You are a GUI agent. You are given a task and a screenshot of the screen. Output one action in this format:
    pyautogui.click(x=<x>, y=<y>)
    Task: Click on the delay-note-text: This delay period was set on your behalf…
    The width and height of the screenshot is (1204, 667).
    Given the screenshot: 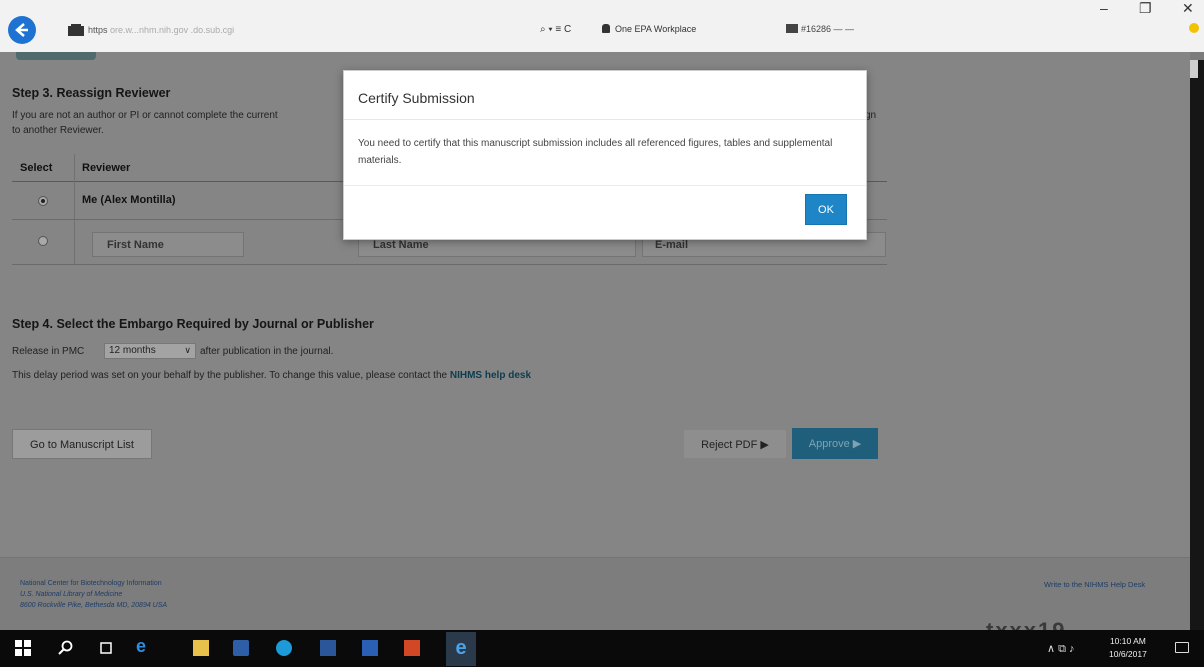 What is the action you would take?
    pyautogui.click(x=230, y=375)
    